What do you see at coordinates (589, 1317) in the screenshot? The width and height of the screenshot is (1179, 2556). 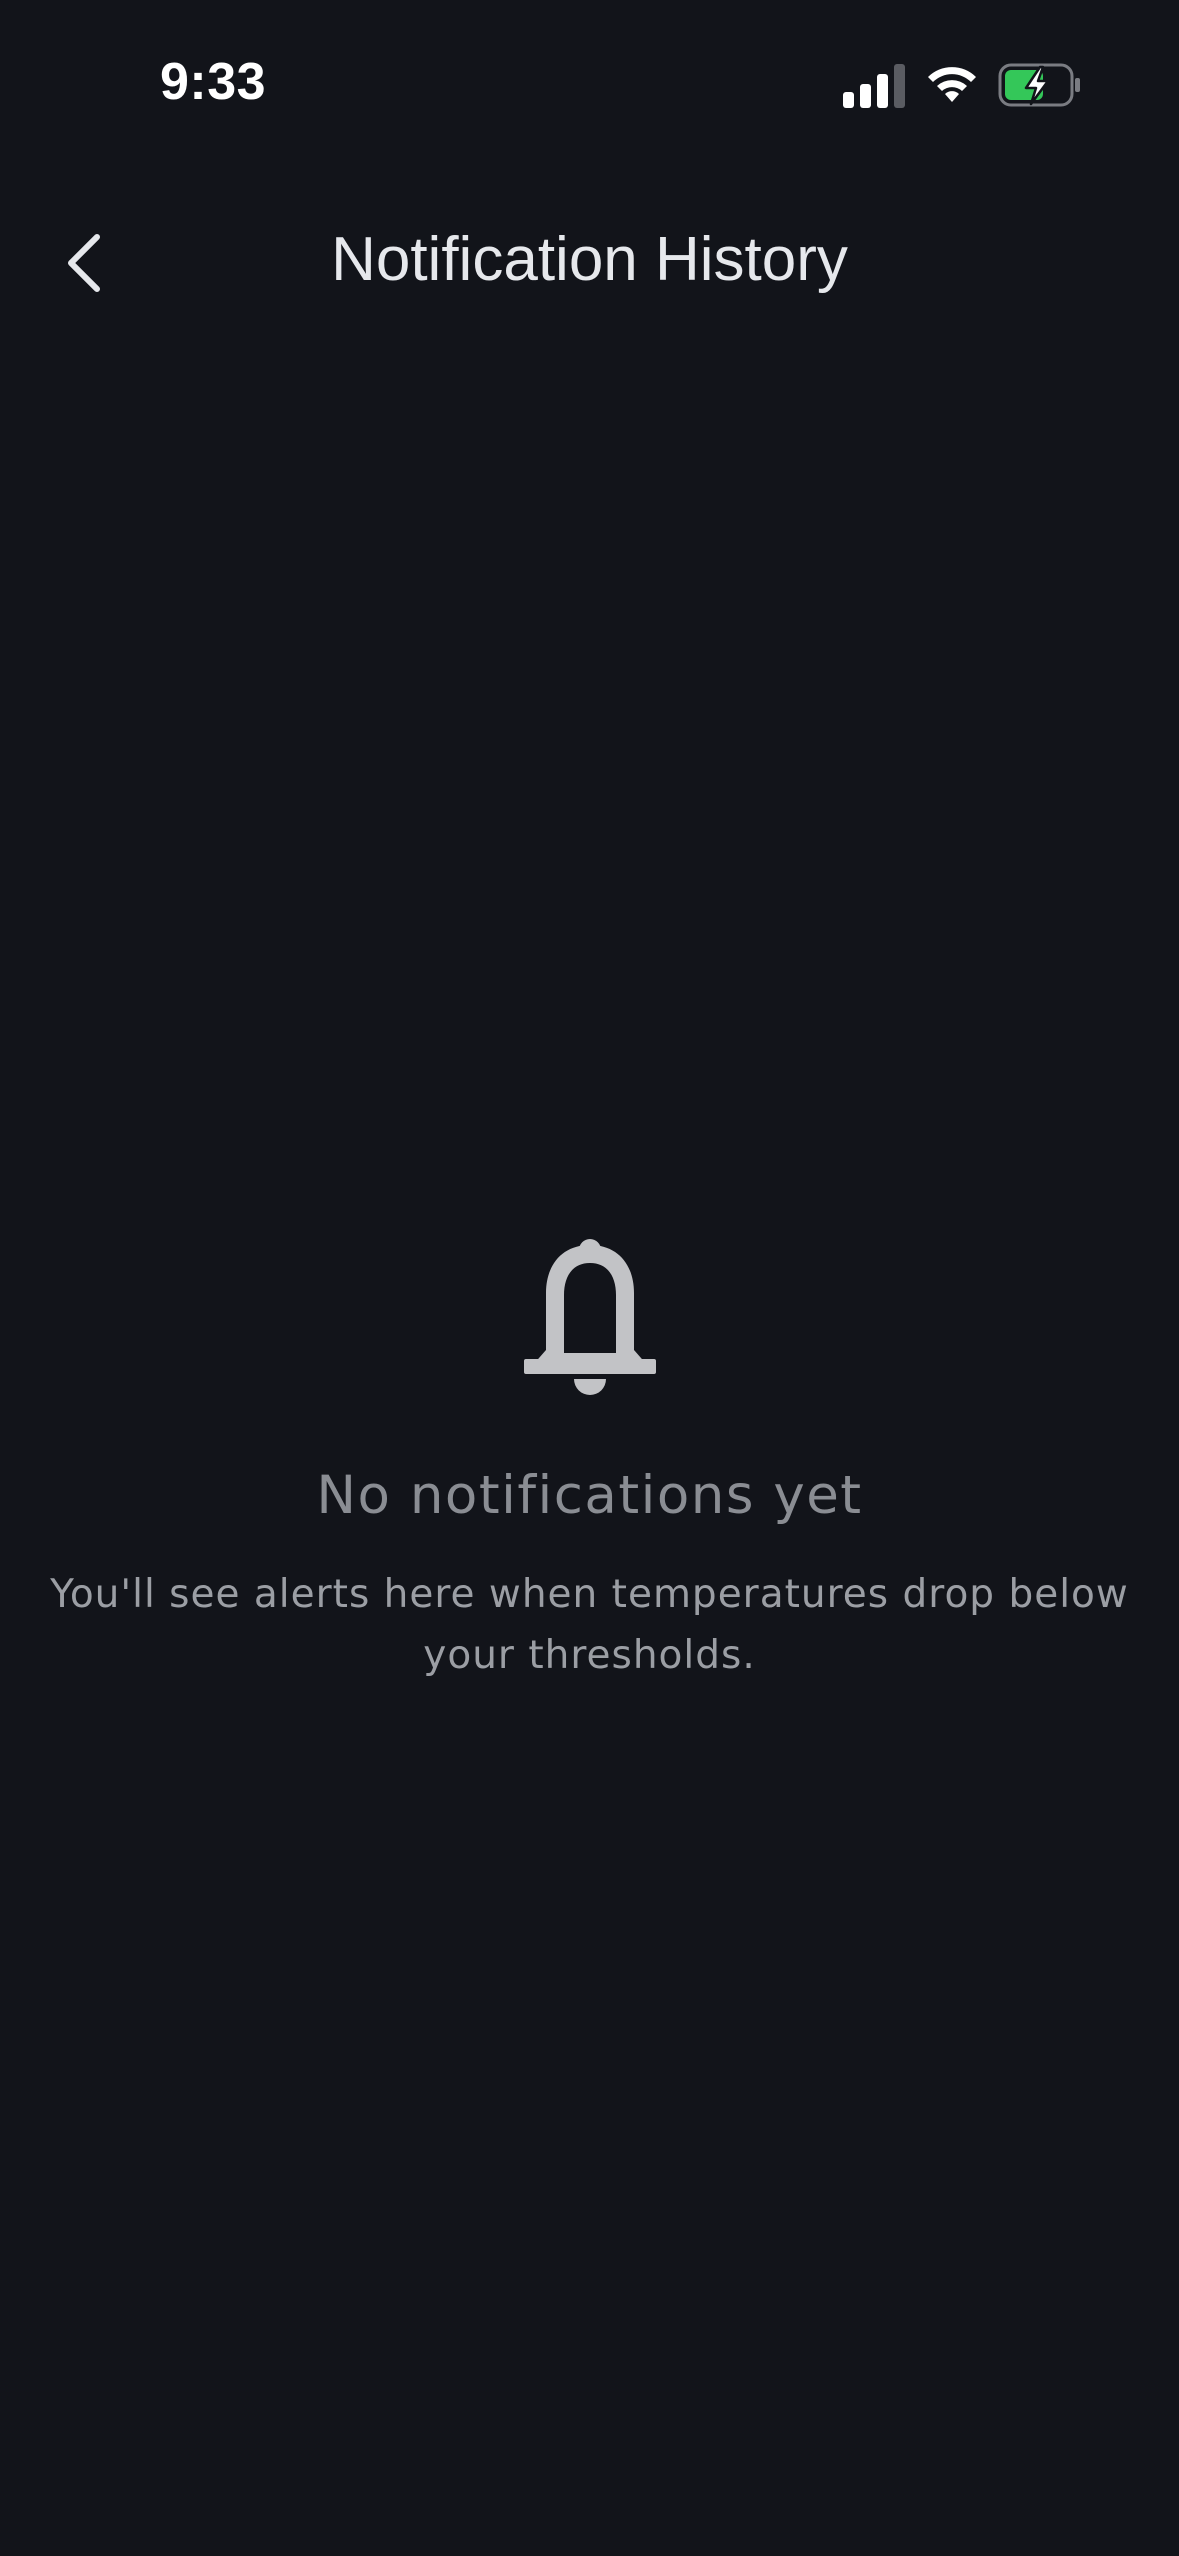 I see `bell-icon` at bounding box center [589, 1317].